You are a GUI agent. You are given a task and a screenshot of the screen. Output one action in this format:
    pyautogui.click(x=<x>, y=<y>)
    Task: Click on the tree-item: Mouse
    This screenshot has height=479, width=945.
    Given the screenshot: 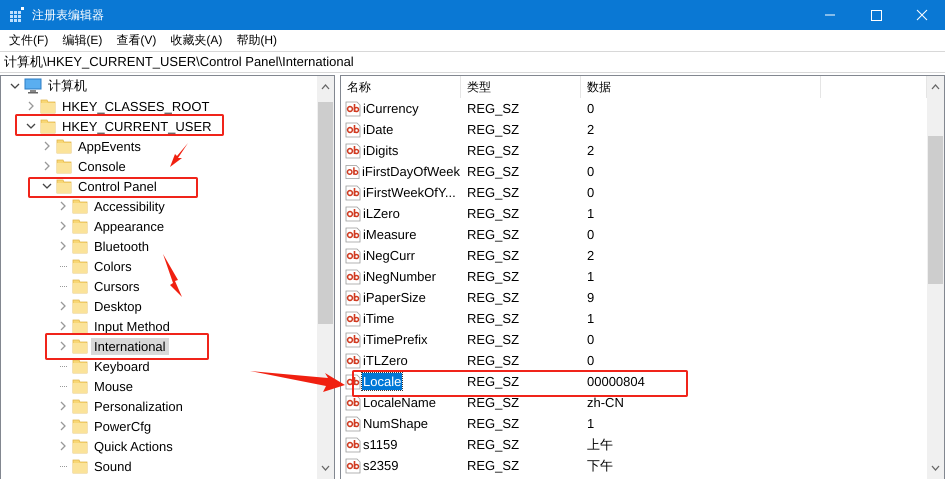 What is the action you would take?
    pyautogui.click(x=113, y=386)
    